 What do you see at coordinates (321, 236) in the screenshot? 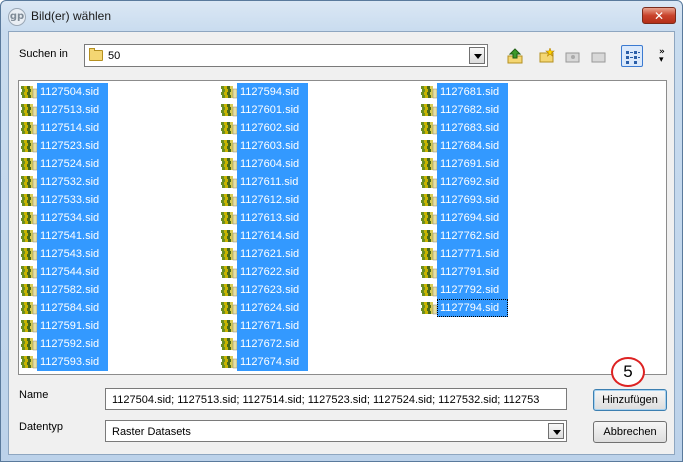
I see `file-item: 1127614.sid` at bounding box center [321, 236].